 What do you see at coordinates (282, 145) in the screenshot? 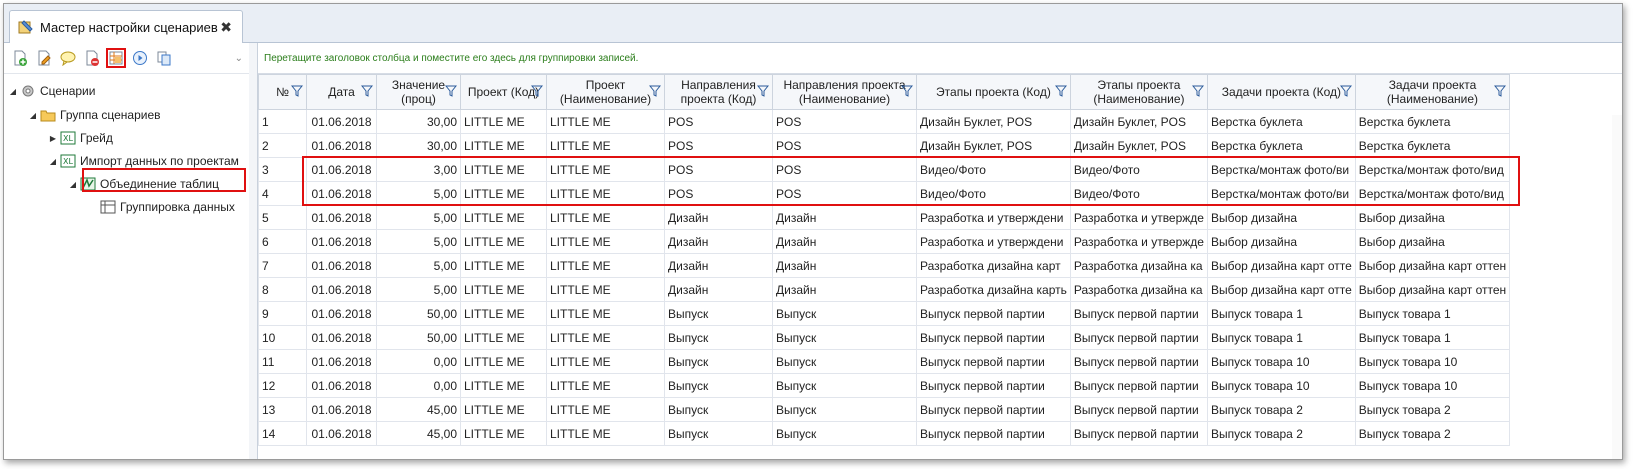
I see `table-cell: 2` at bounding box center [282, 145].